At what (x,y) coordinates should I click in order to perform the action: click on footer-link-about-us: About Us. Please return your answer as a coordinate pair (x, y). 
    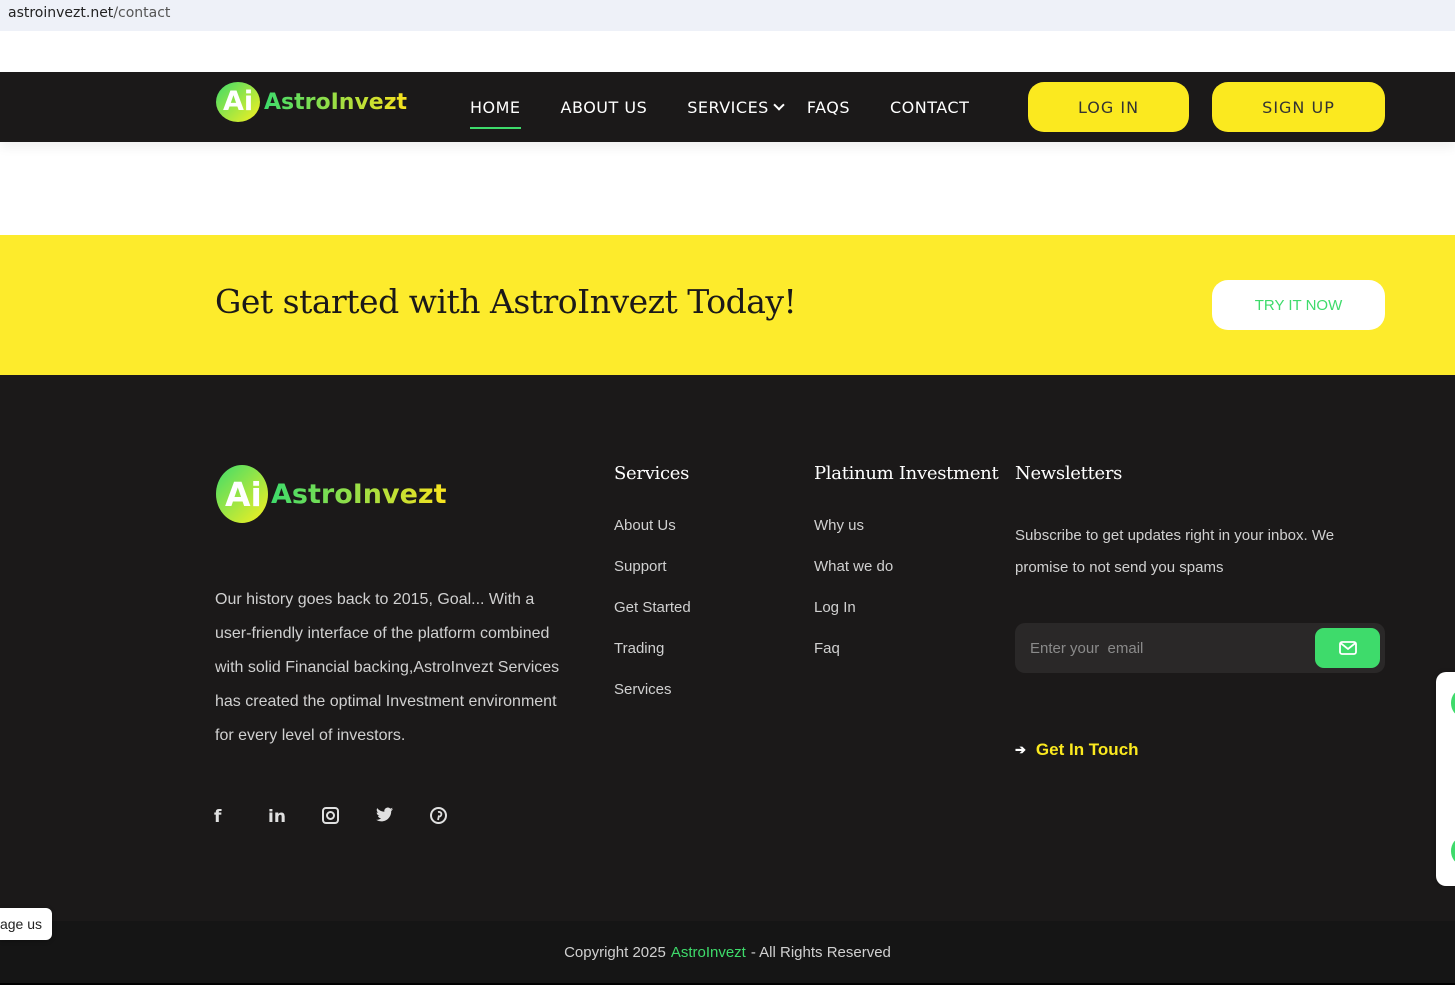
    Looking at the image, I should click on (652, 537).